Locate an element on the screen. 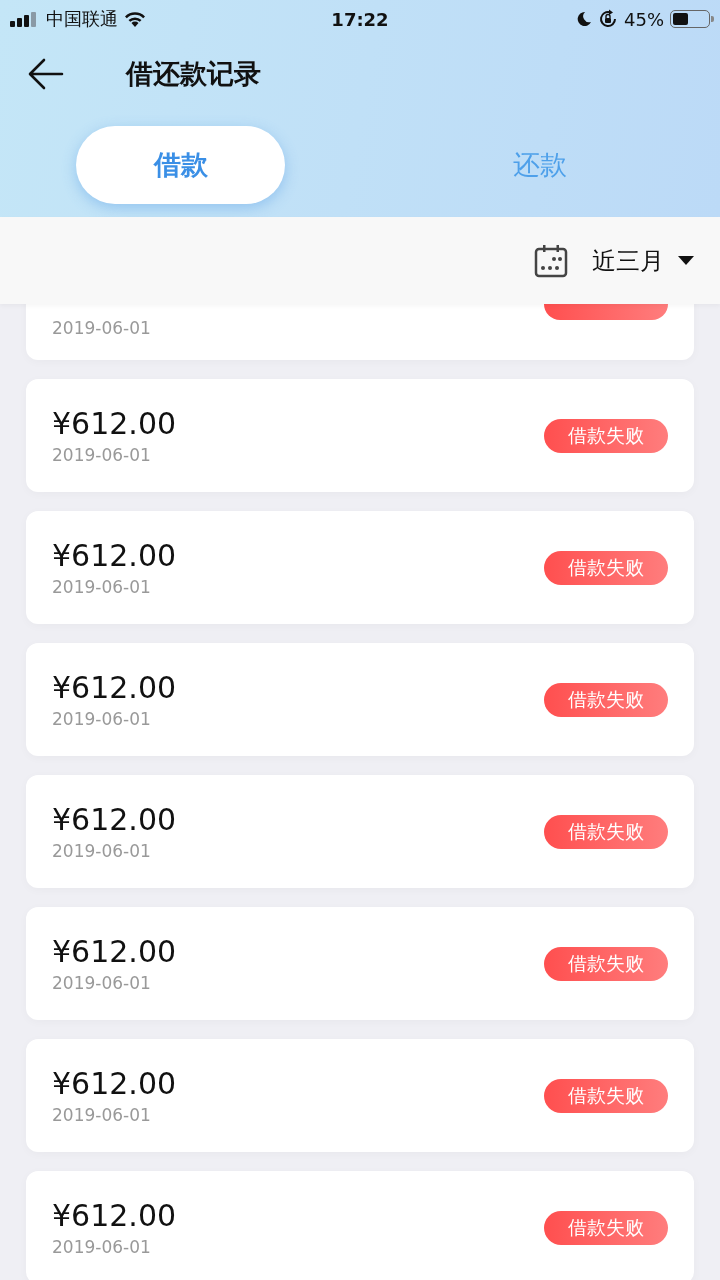 The image size is (720, 1280). clock-time: 17:22 is located at coordinates (360, 19).